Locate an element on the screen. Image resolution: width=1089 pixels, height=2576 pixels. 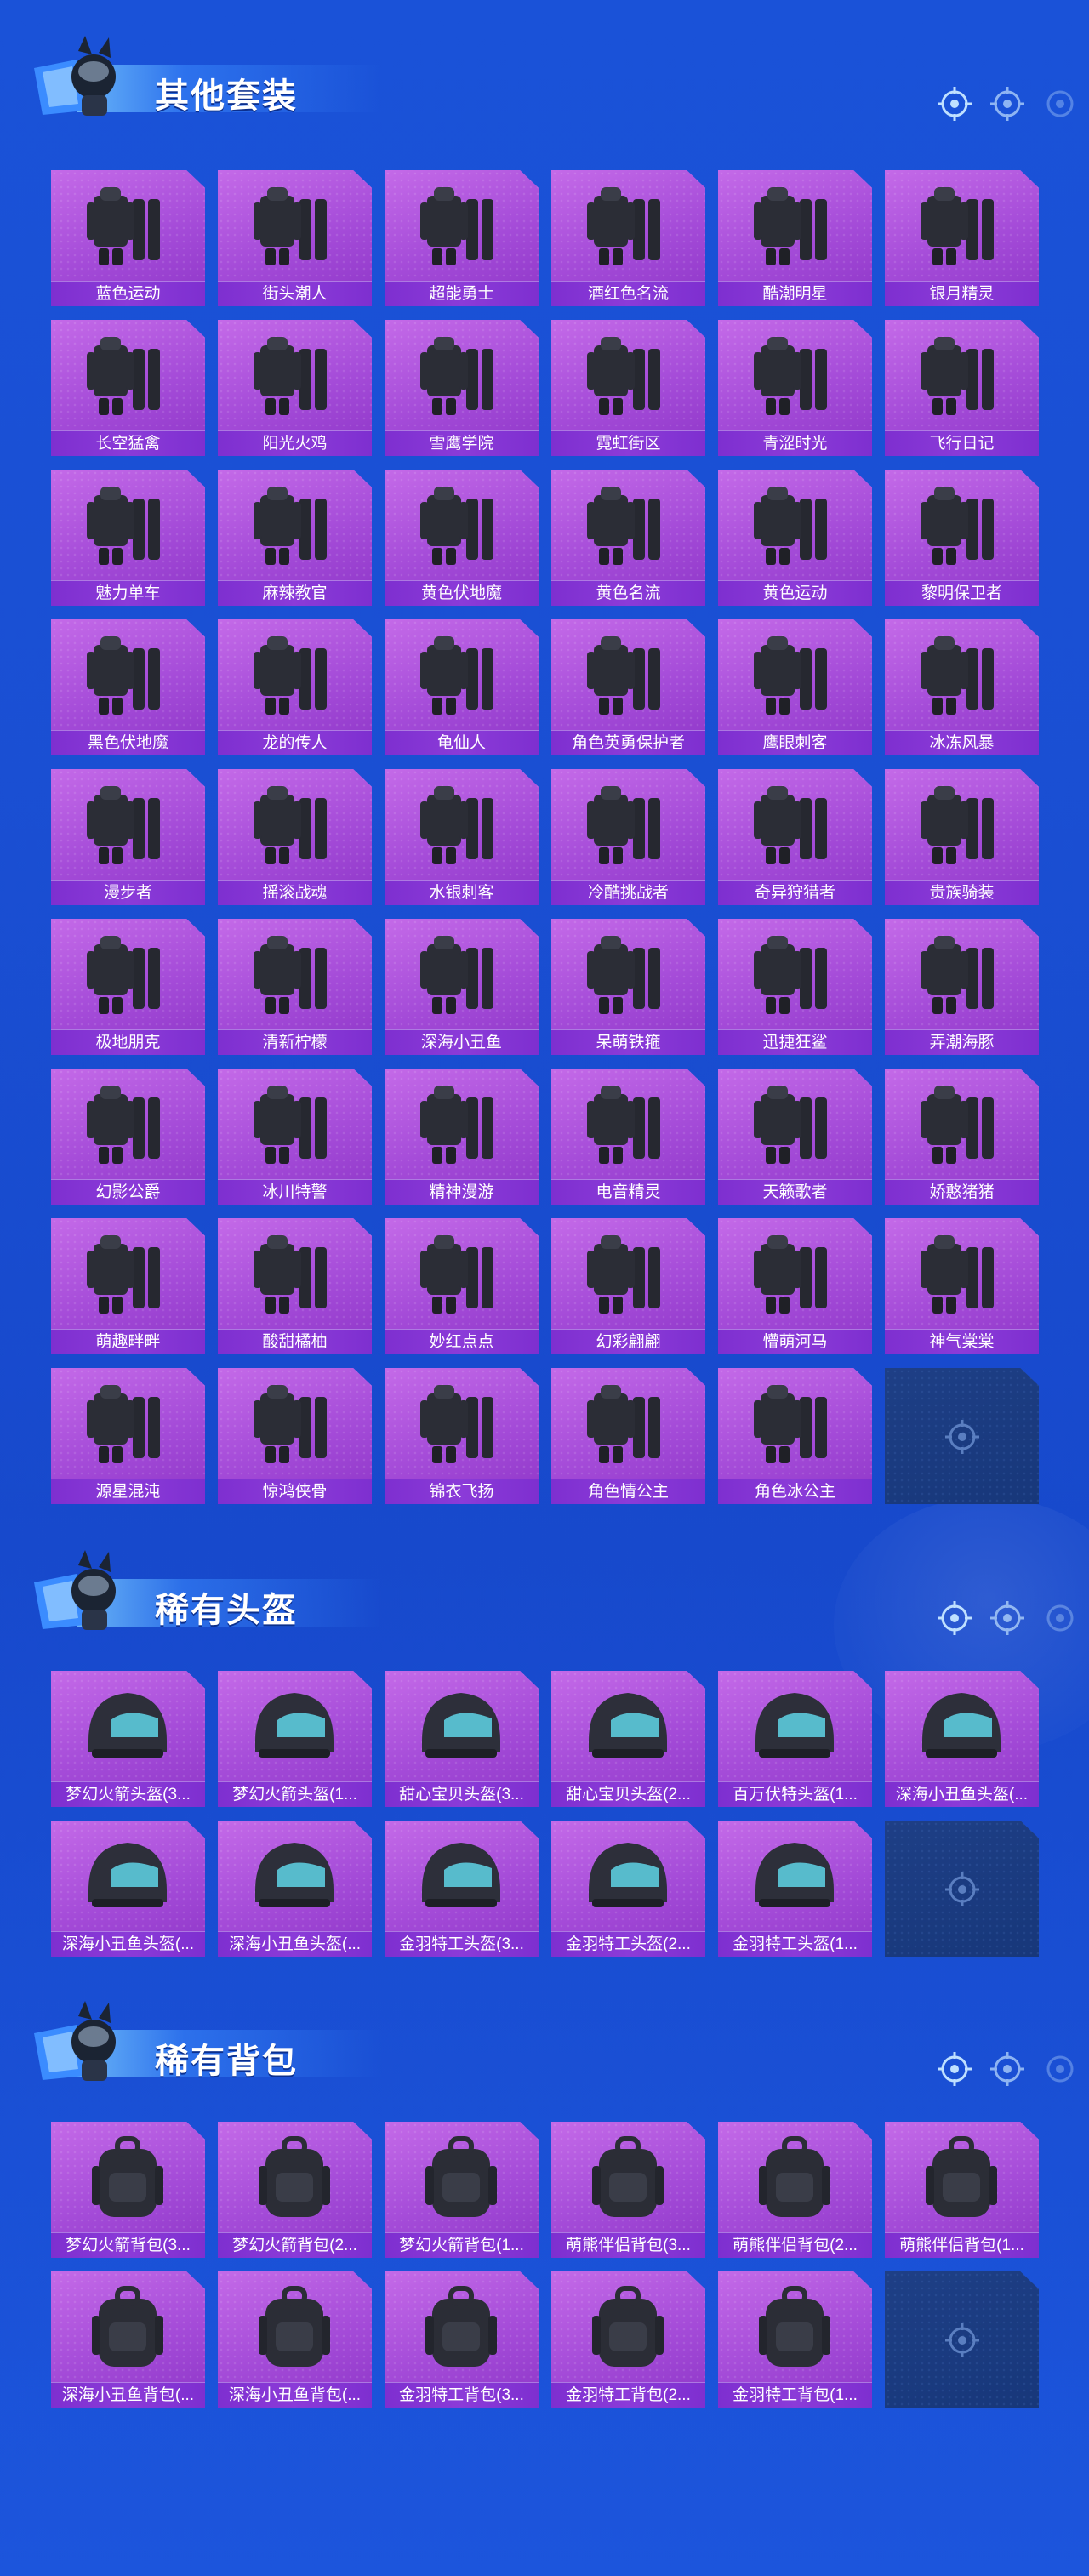
item-card: 雪鹰学院 is located at coordinates (462, 388).